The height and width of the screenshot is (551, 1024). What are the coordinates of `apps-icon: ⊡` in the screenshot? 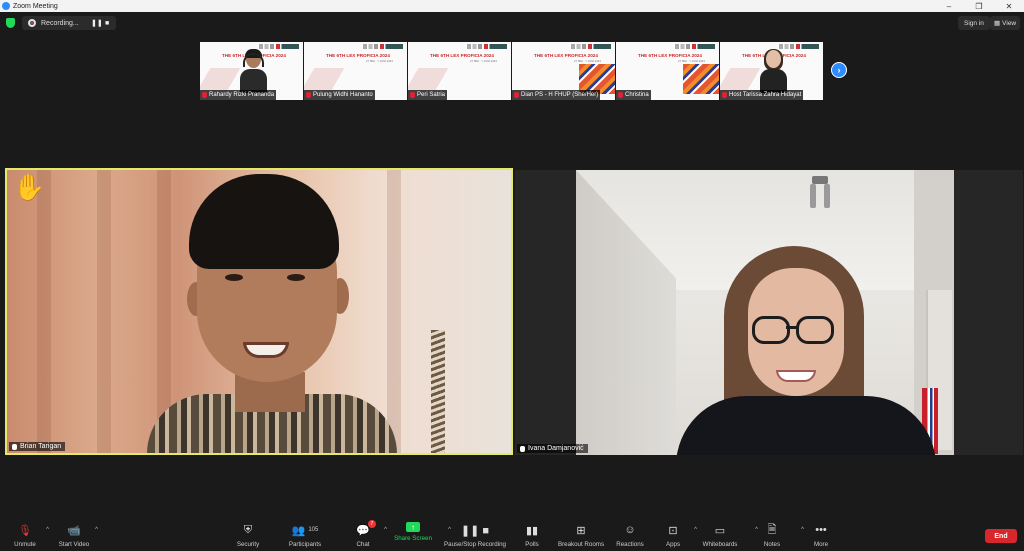 It's located at (673, 530).